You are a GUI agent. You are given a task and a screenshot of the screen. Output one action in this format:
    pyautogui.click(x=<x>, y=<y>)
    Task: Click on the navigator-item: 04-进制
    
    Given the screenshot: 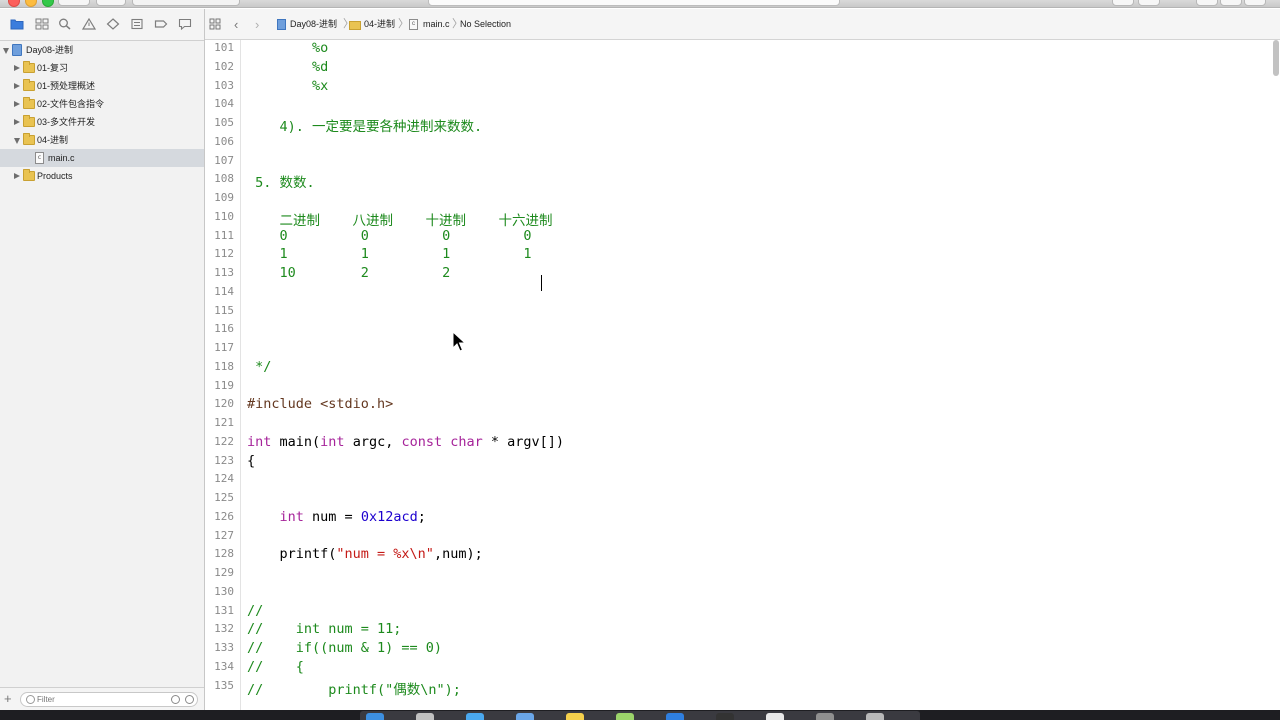 What is the action you would take?
    pyautogui.click(x=102, y=140)
    